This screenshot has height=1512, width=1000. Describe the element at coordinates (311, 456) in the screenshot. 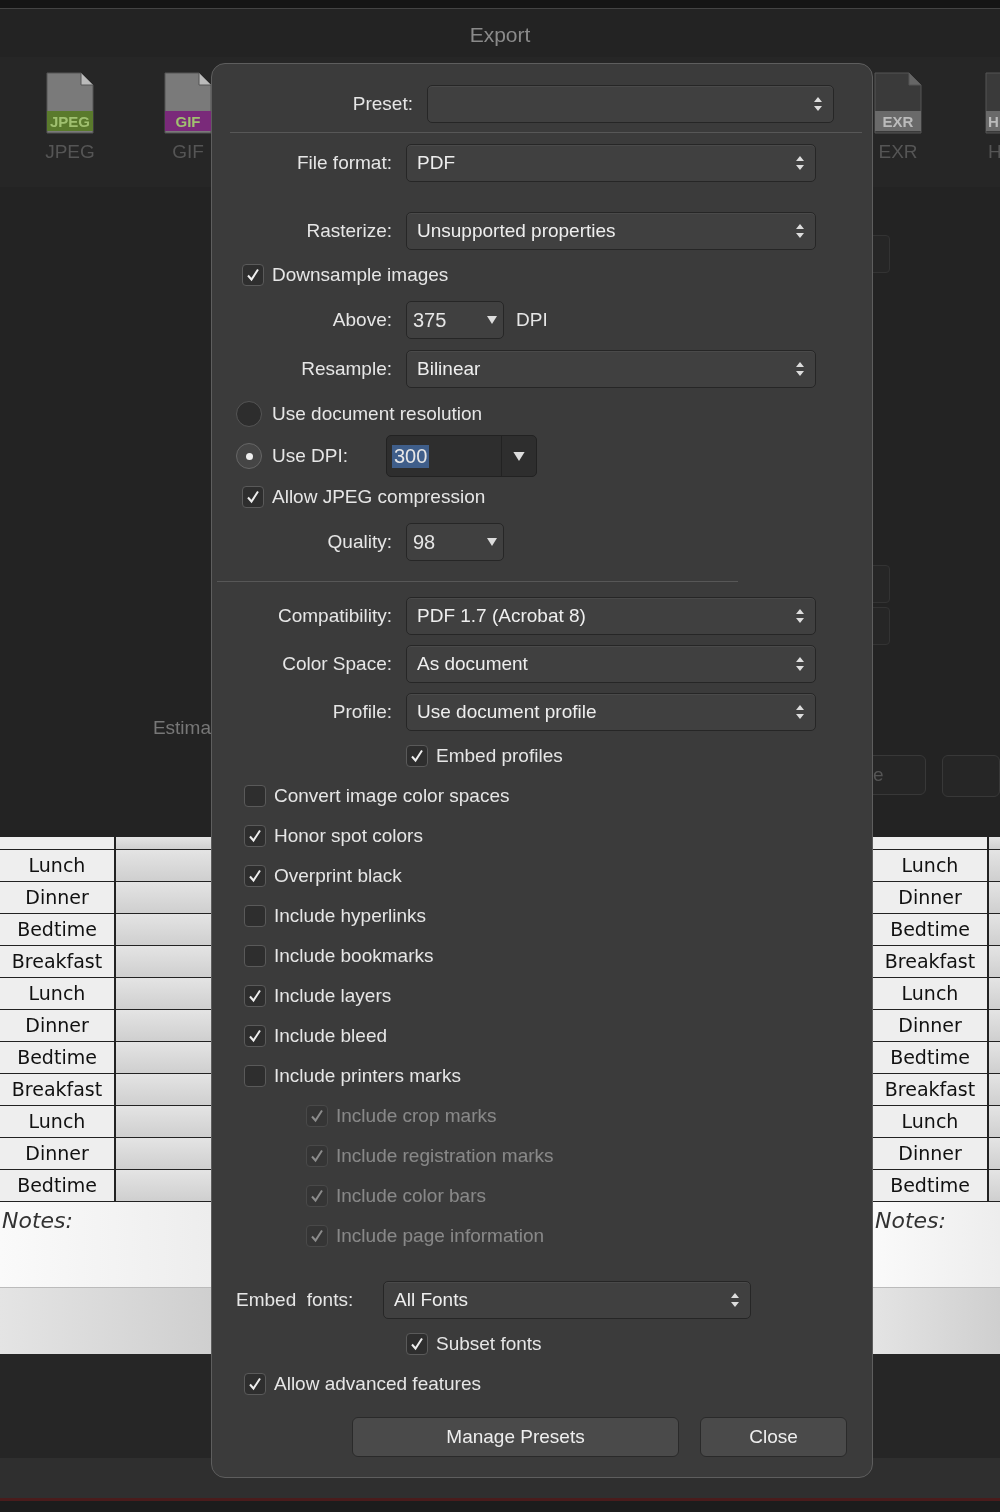

I see `radio-label: Use DPI:` at that location.